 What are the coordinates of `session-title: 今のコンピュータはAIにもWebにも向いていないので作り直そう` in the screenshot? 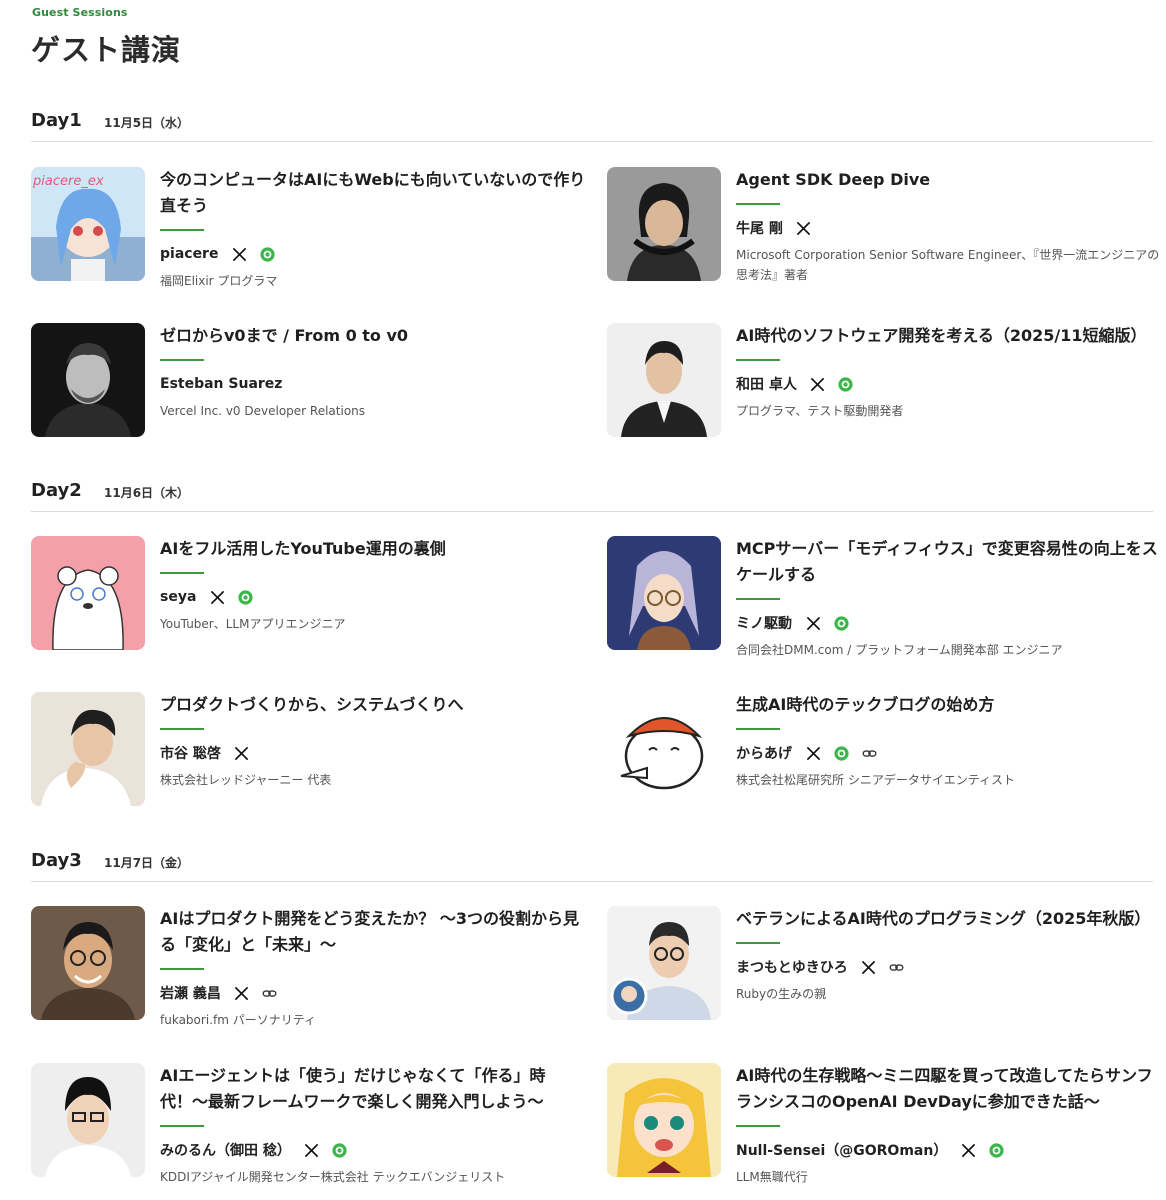 It's located at (375, 193).